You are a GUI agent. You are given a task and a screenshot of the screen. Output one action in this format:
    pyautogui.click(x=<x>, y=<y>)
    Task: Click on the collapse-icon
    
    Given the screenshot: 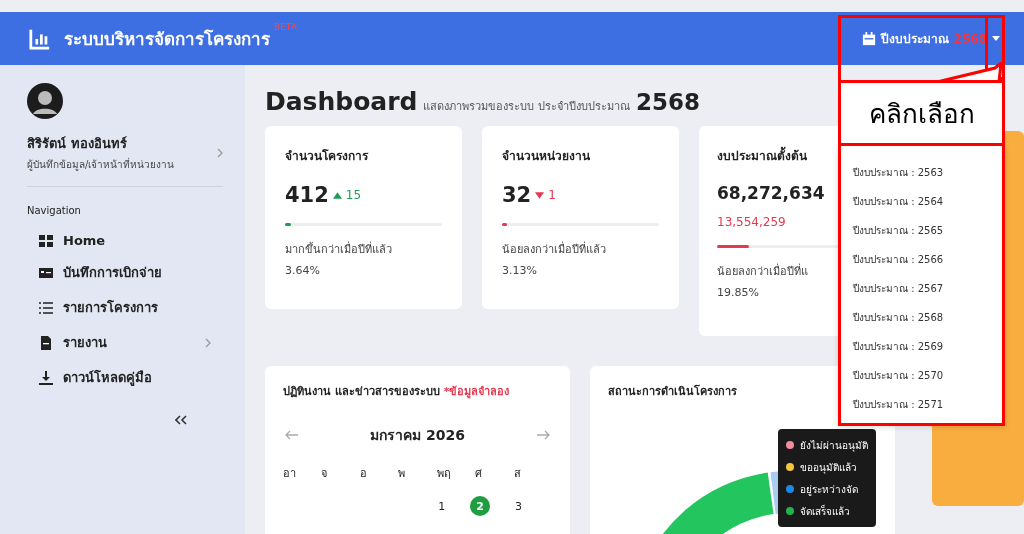 What is the action you would take?
    pyautogui.click(x=181, y=420)
    